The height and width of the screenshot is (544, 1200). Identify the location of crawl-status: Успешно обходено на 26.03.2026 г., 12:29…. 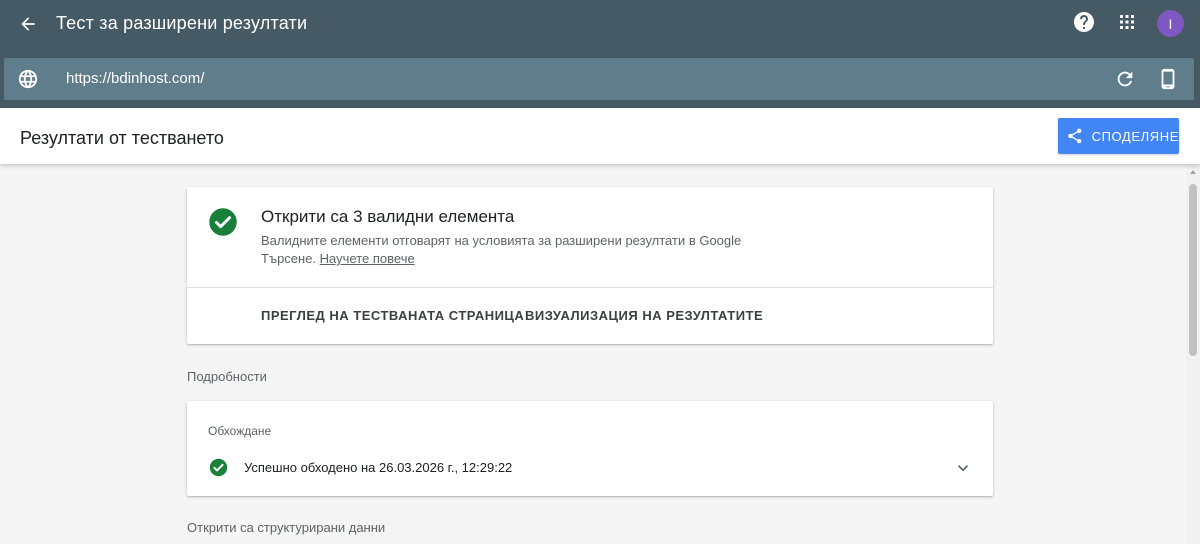
(378, 467).